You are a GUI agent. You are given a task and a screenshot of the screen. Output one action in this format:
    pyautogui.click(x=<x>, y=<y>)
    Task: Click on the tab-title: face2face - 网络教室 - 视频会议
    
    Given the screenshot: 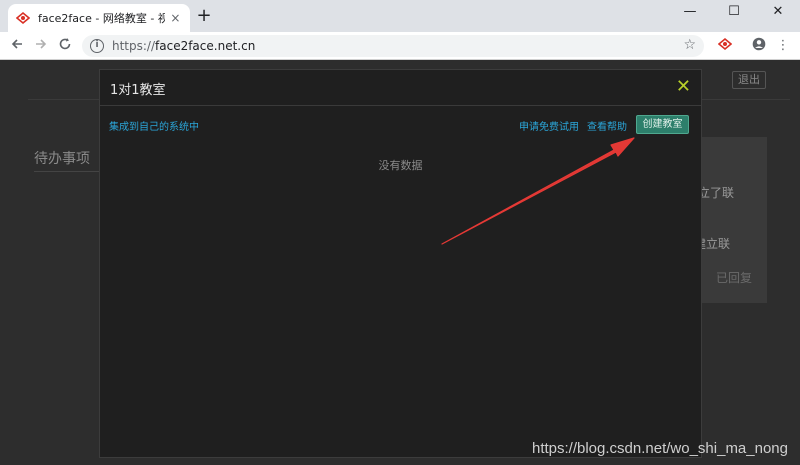 What is the action you would take?
    pyautogui.click(x=101, y=18)
    